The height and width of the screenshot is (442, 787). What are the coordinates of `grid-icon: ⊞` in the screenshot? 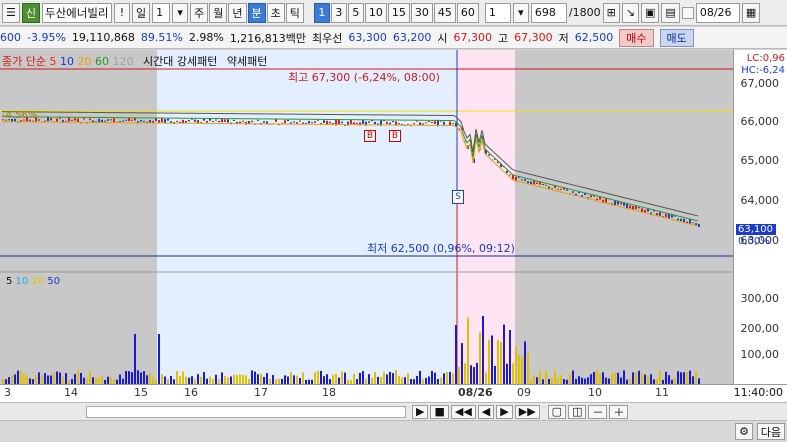 It's located at (611, 12).